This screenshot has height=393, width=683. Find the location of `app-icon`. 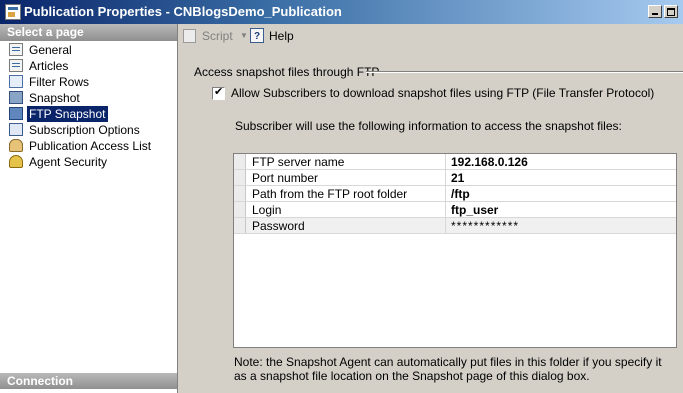

app-icon is located at coordinates (13, 12).